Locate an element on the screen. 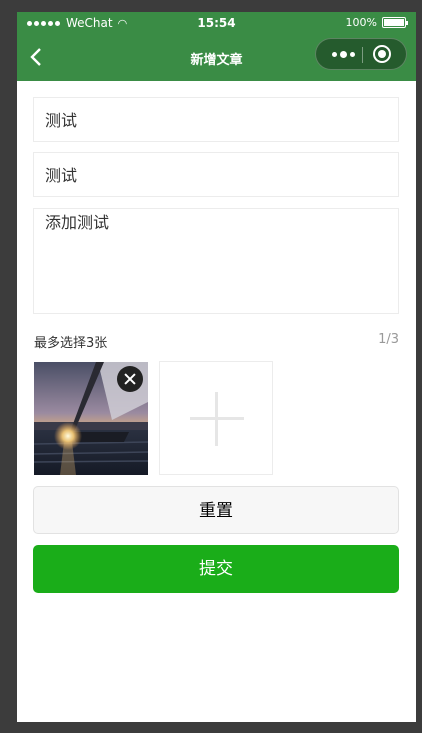 The width and height of the screenshot is (422, 733). menu-capsule is located at coordinates (361, 54).